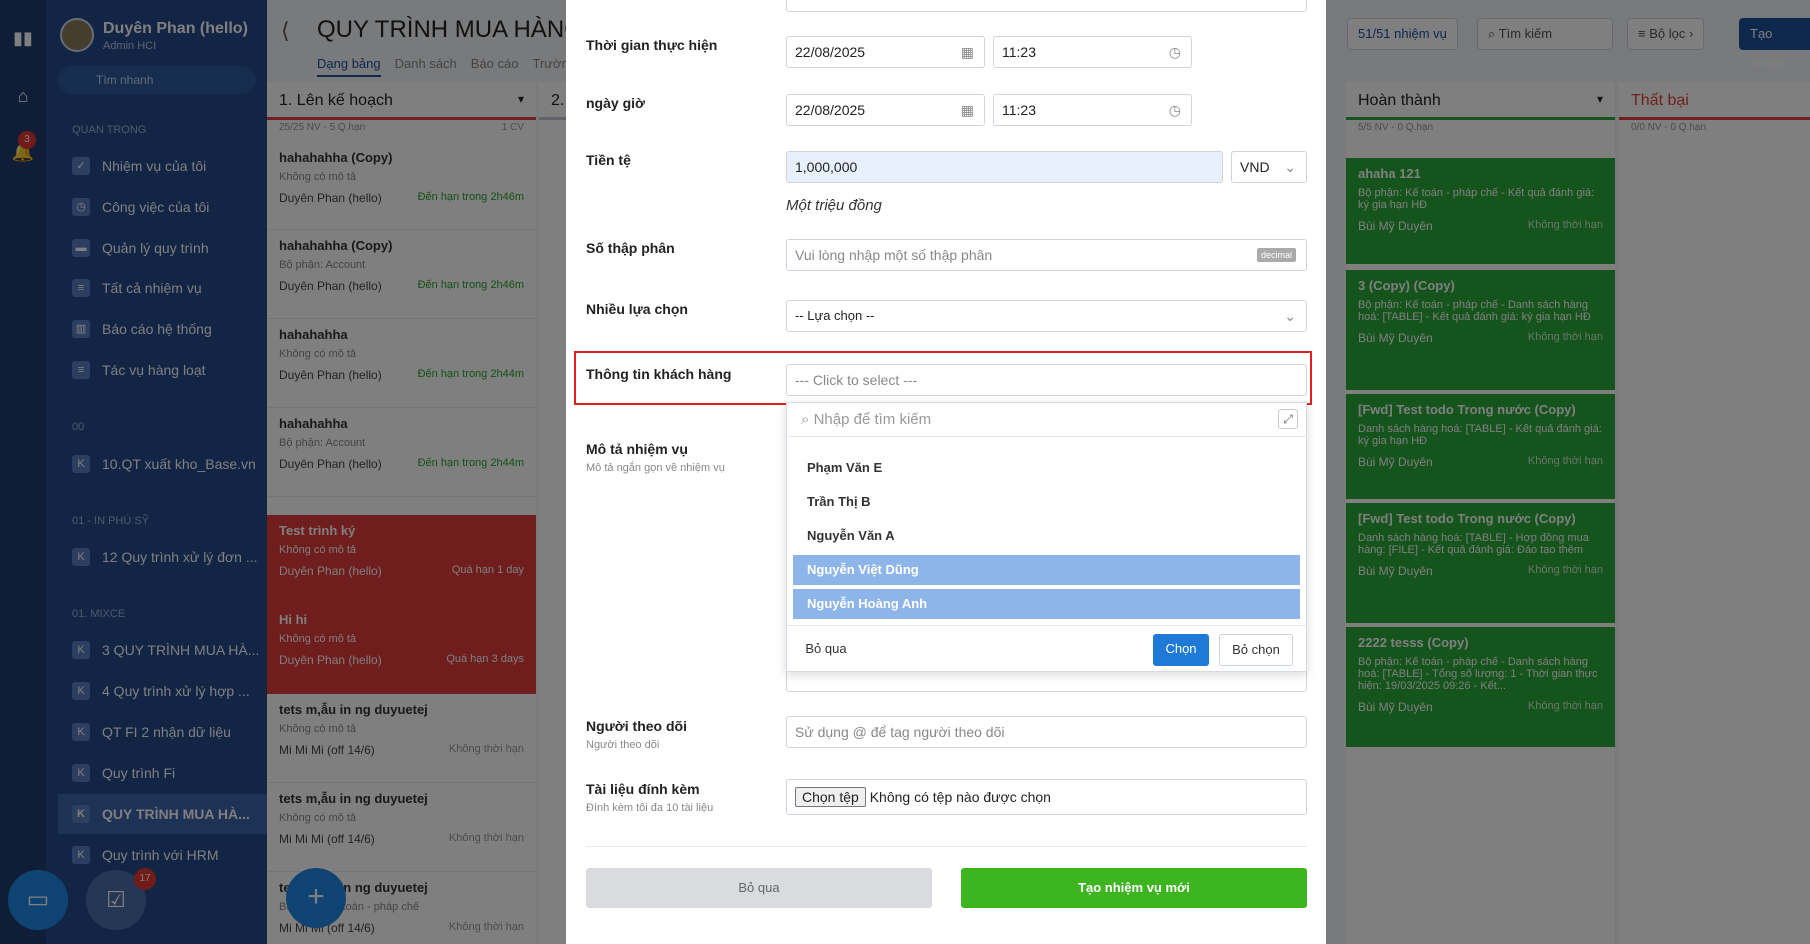 The width and height of the screenshot is (1810, 944). Describe the element at coordinates (830, 797) in the screenshot. I see `choose-file-button: Chọn tệp` at that location.